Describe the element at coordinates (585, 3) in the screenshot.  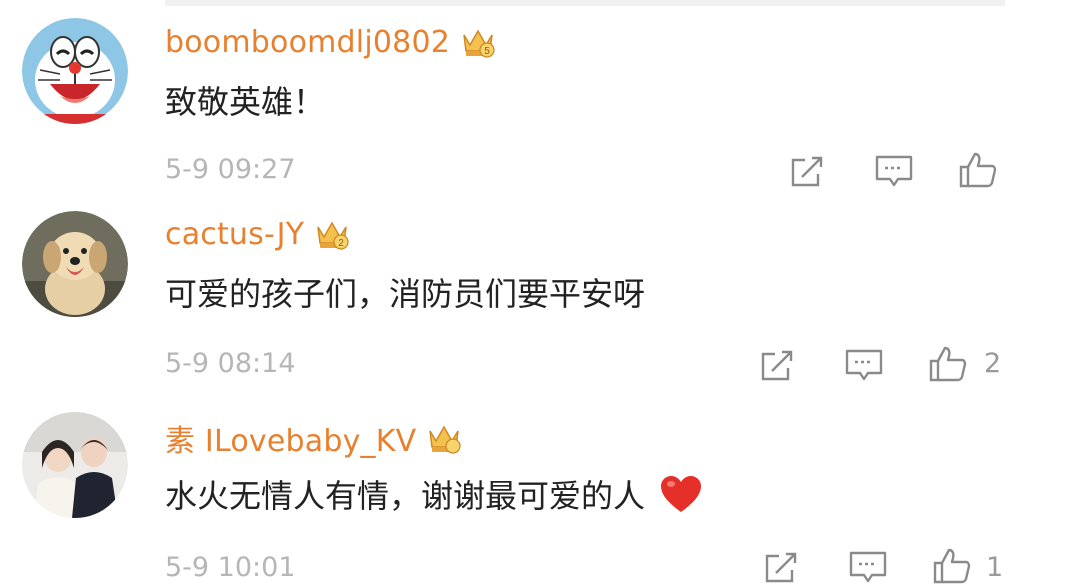
I see `top-divider` at that location.